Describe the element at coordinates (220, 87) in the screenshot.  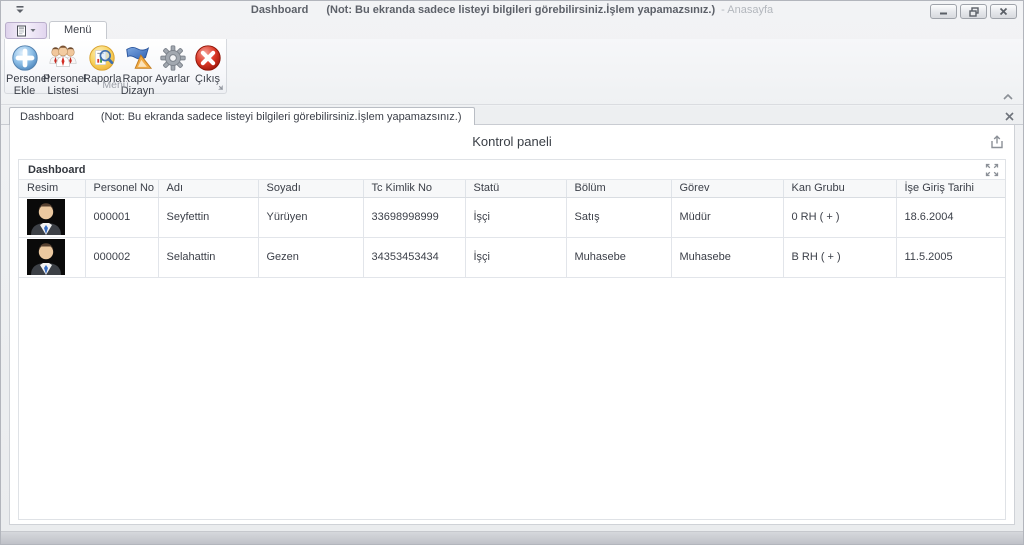
I see `dialog-launcher-icon` at that location.